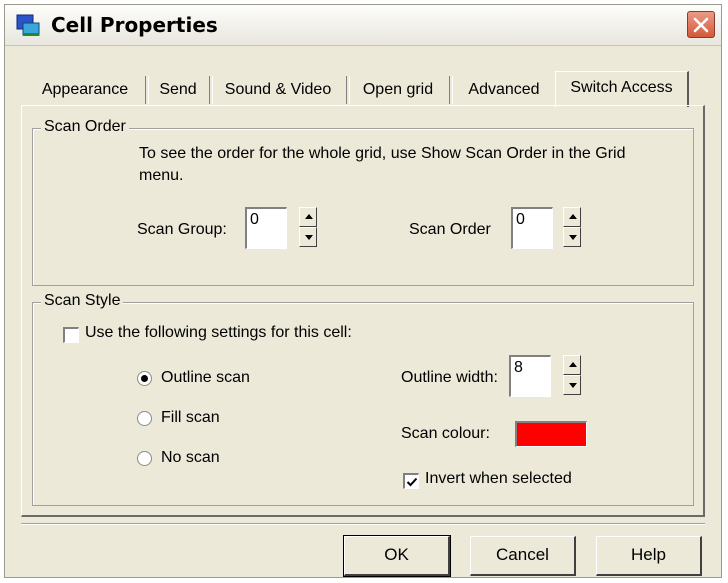 Image resolution: width=728 pixels, height=583 pixels. I want to click on footer-divider, so click(363, 524).